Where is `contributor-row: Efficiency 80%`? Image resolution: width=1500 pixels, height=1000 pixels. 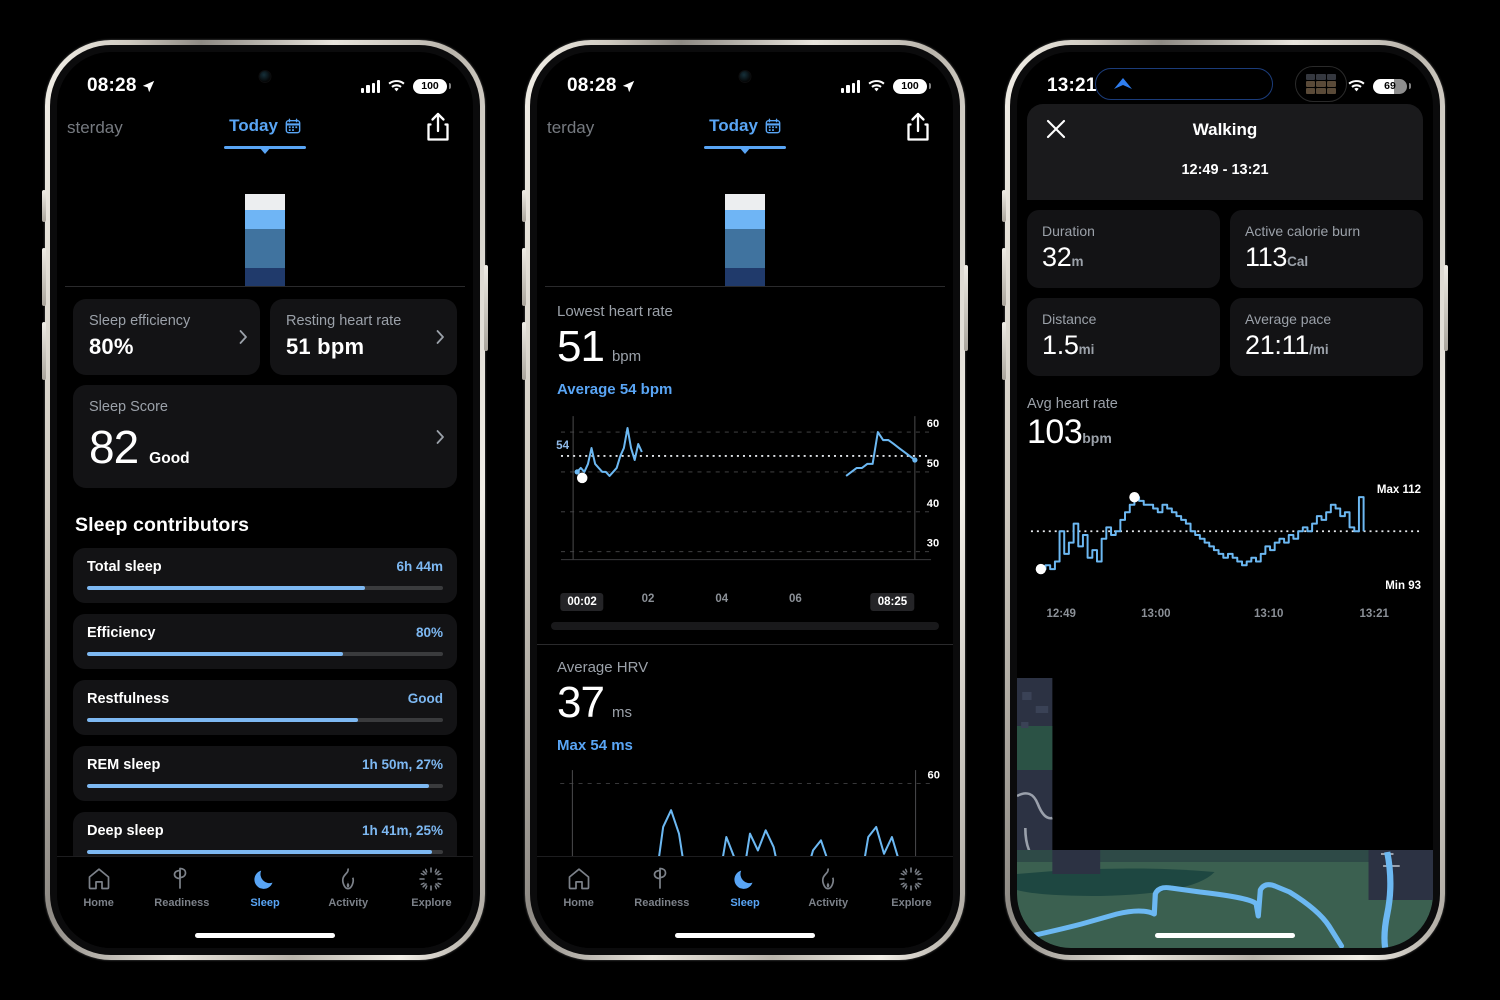 contributor-row: Efficiency 80% is located at coordinates (265, 641).